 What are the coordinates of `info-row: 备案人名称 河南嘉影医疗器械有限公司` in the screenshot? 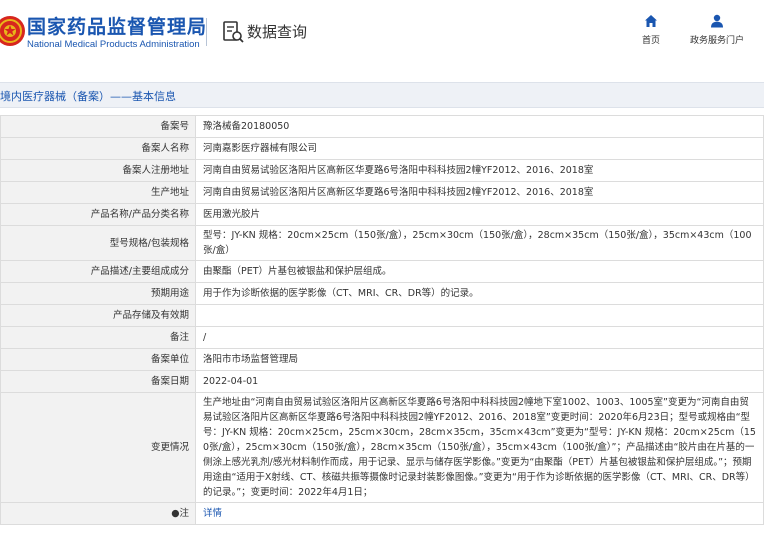 It's located at (382, 148).